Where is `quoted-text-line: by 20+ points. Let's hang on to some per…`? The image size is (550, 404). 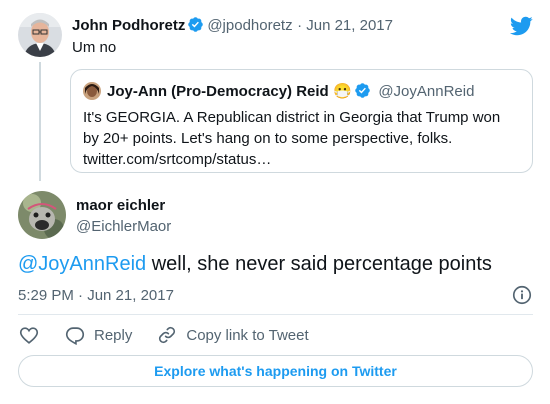 quoted-text-line: by 20+ points. Let's hang on to some per… is located at coordinates (268, 138).